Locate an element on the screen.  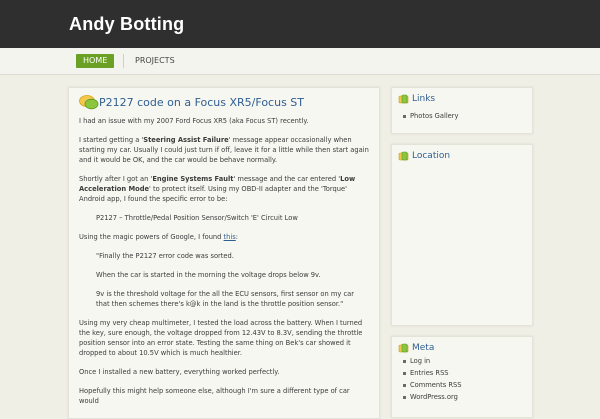
nav-divider is located at coordinates (123, 61).